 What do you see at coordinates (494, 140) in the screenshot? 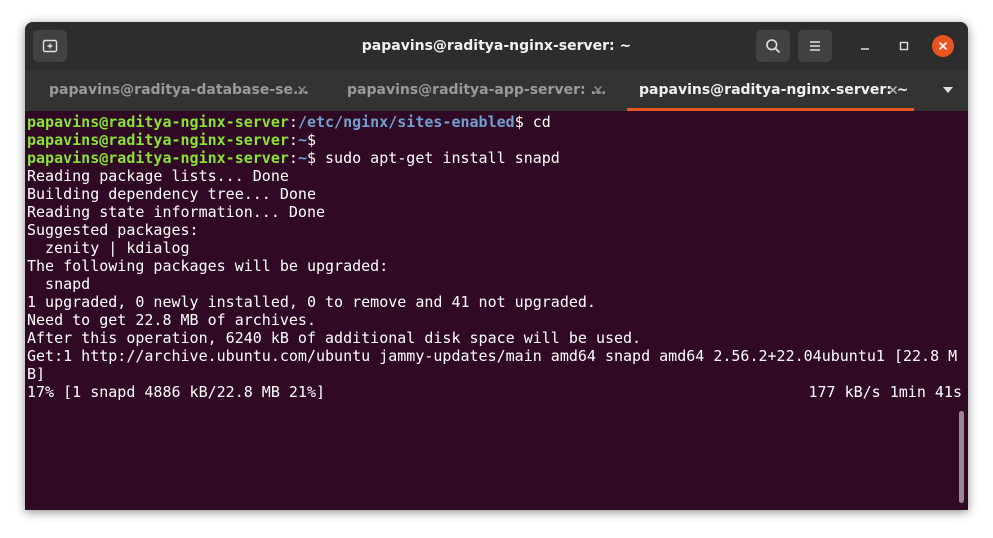
I see `prompt-line: papavins@raditya-nginx-server:~$` at bounding box center [494, 140].